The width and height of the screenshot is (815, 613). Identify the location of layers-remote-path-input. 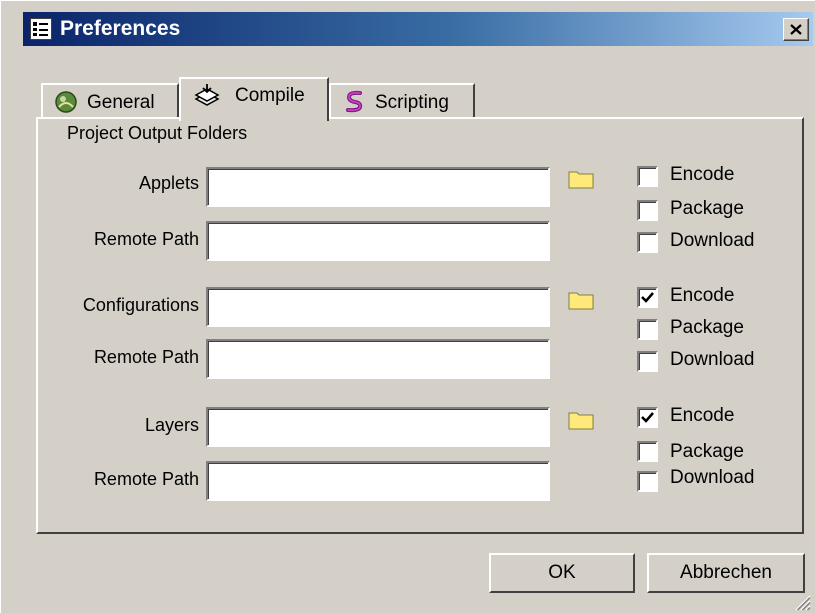
(378, 481).